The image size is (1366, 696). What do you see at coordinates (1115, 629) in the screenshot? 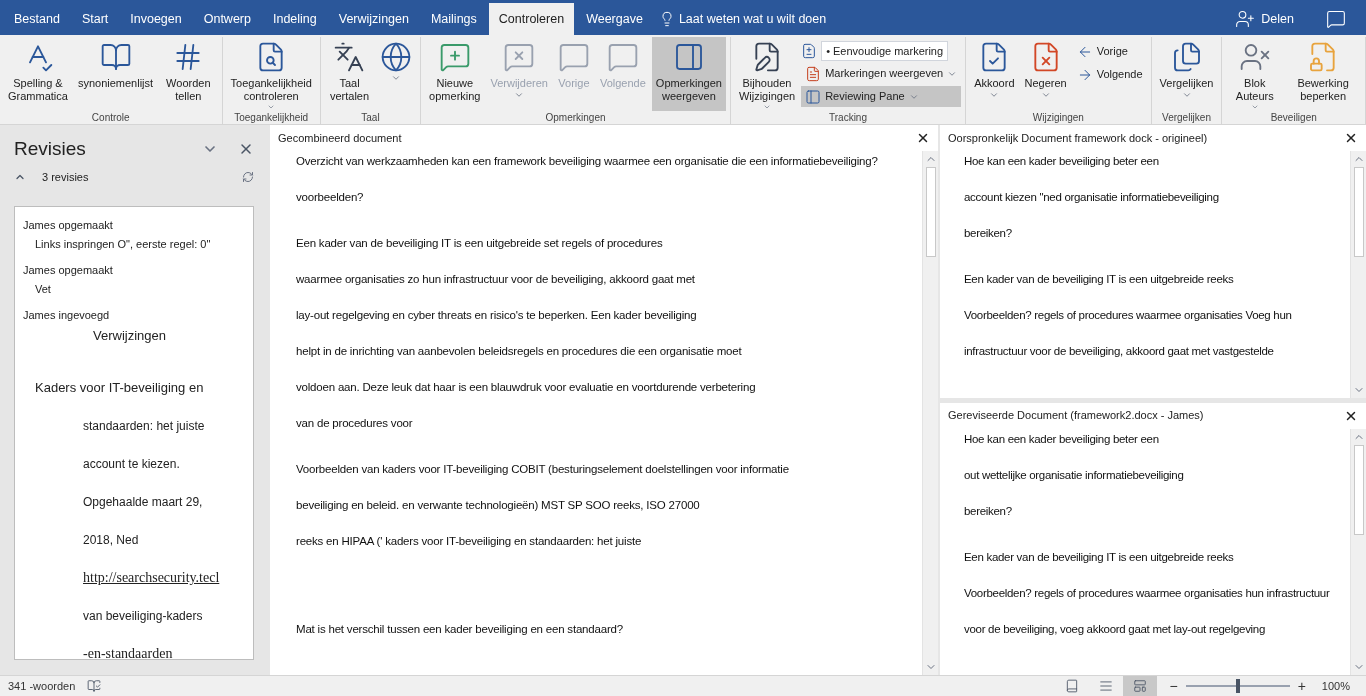
I see `document-line: voor de beveiliging, voeg akkoord gaat met lay-out regelgeving` at bounding box center [1115, 629].